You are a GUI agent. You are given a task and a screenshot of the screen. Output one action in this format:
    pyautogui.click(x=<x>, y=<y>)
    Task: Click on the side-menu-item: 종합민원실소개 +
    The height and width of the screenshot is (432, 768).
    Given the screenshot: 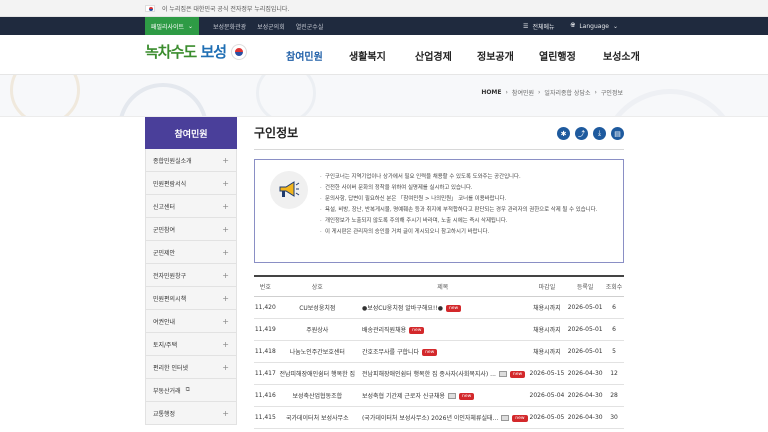 What is the action you would take?
    pyautogui.click(x=191, y=160)
    